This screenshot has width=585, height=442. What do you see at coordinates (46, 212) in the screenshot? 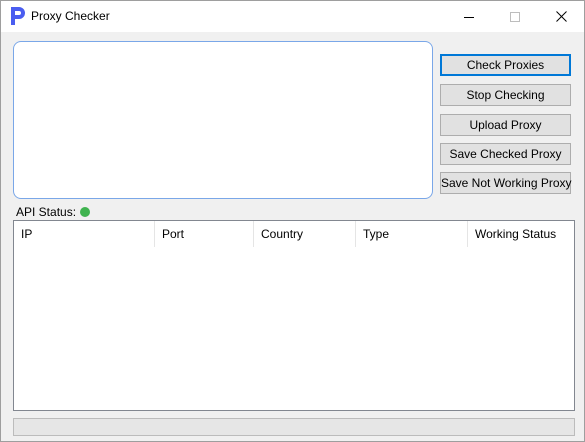
I see `api-status-label: API Status:` at bounding box center [46, 212].